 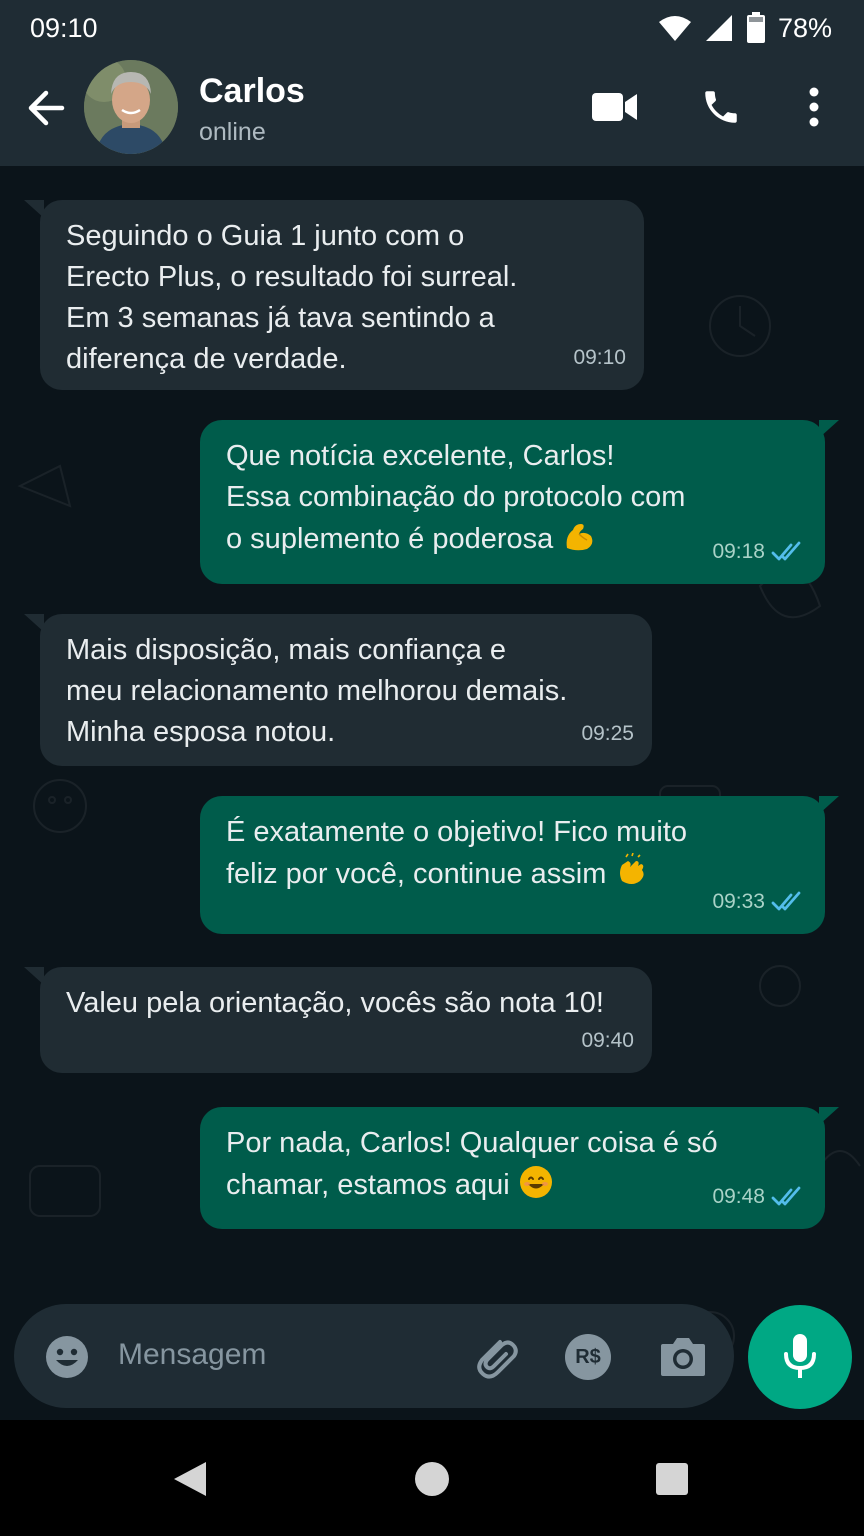 What do you see at coordinates (46, 108) in the screenshot?
I see `back-arrow-icon` at bounding box center [46, 108].